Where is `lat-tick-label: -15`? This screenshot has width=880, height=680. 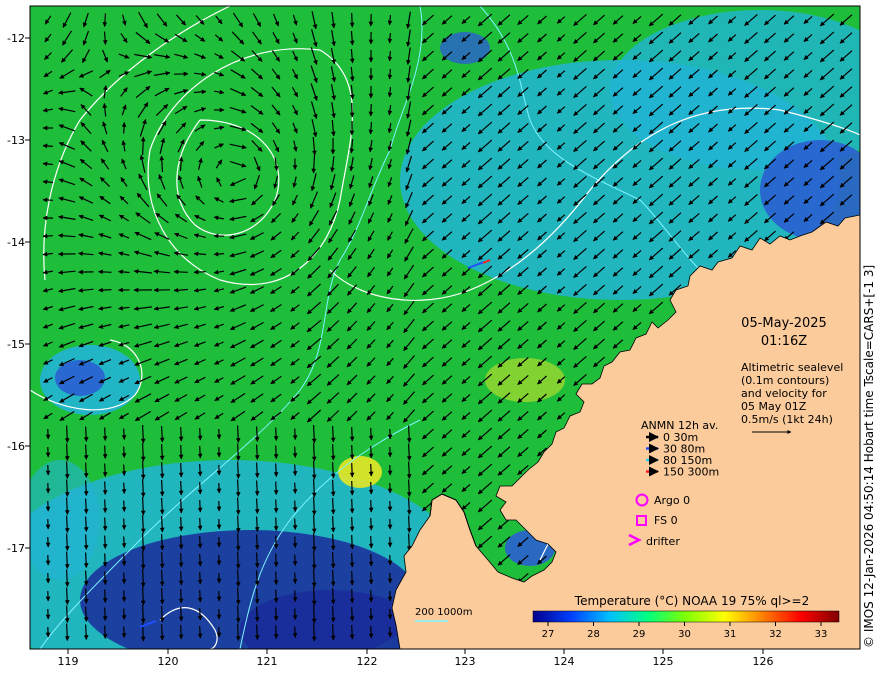
lat-tick-label: -15 is located at coordinates (16, 344).